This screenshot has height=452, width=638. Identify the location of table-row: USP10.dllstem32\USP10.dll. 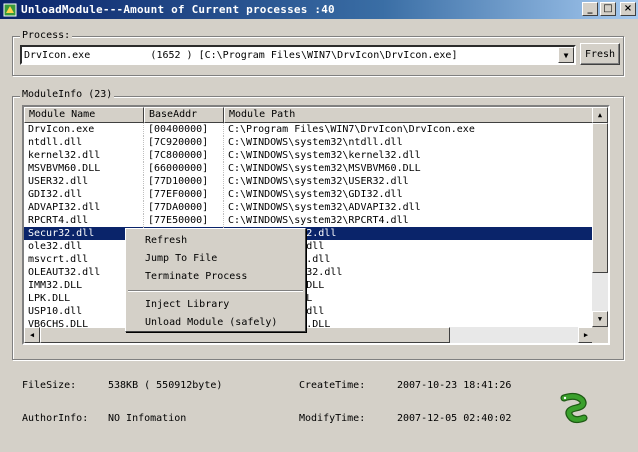
(309, 311).